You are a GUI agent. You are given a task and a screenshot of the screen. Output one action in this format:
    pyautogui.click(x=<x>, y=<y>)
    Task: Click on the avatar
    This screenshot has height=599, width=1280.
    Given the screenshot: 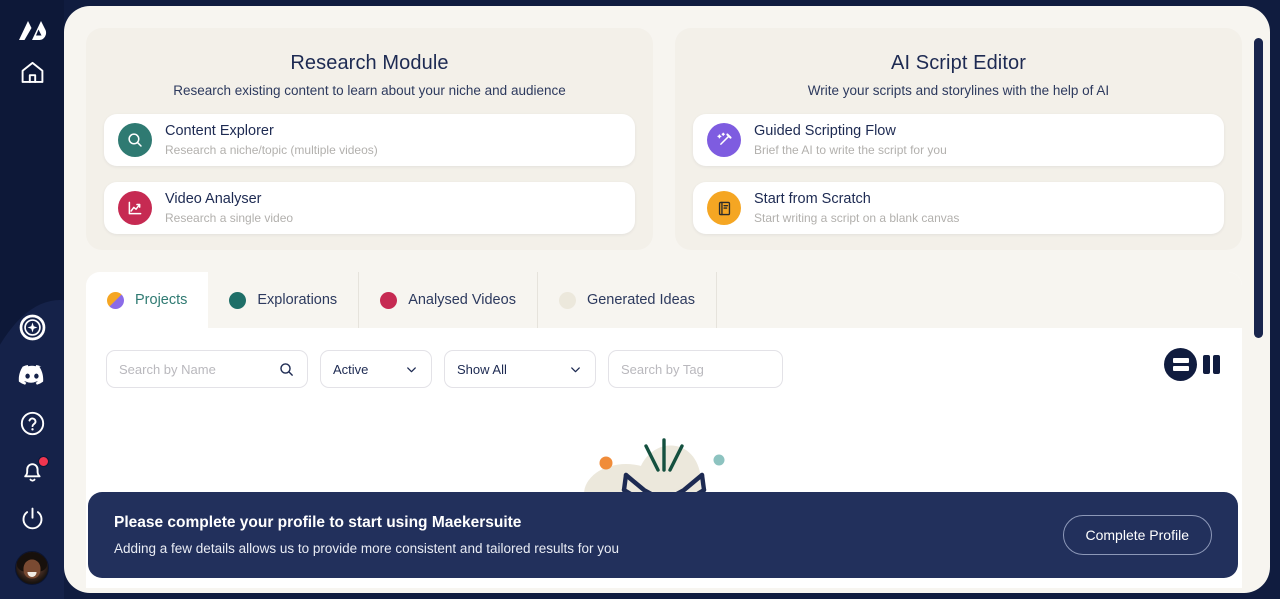 What is the action you would take?
    pyautogui.click(x=32, y=568)
    